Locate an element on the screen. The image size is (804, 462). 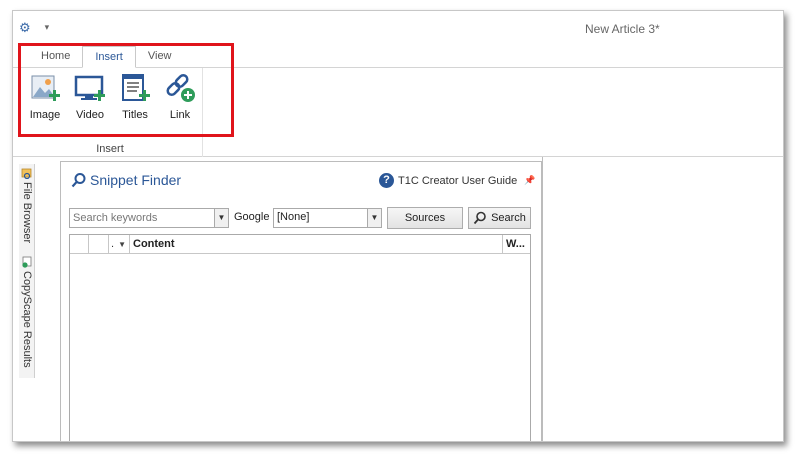
tab-insert: Insert is located at coordinates (109, 57).